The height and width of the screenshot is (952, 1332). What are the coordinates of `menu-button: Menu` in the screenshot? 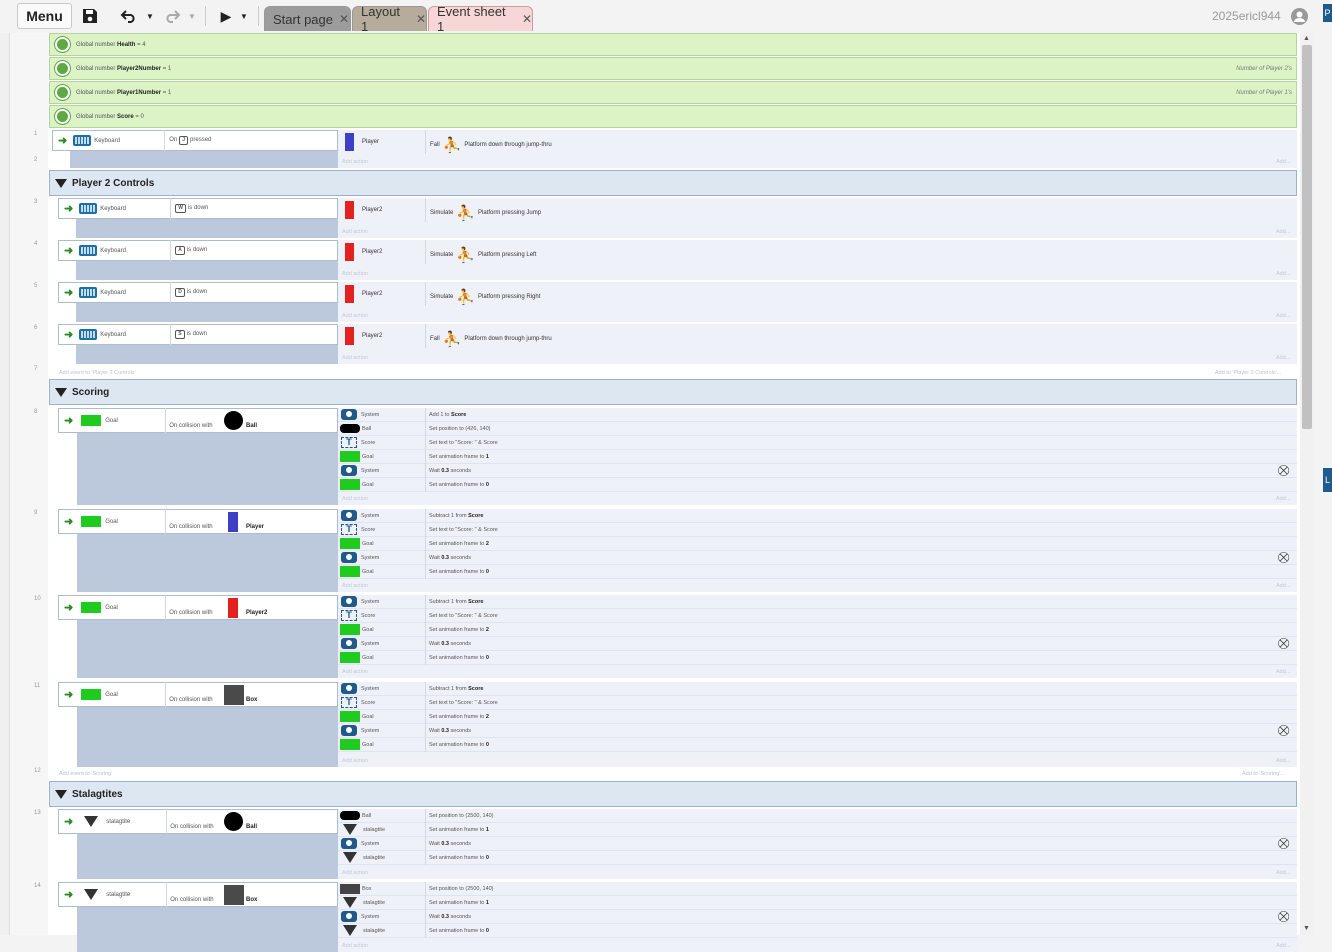 It's located at (44, 16).